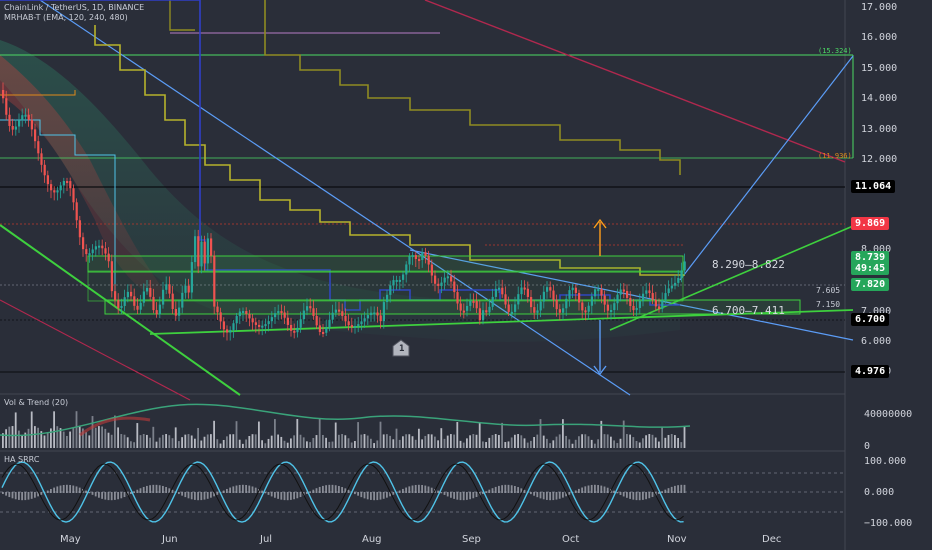 This screenshot has height=550, width=932. I want to click on zone-label-upper: 8.290–8.822, so click(748, 264).